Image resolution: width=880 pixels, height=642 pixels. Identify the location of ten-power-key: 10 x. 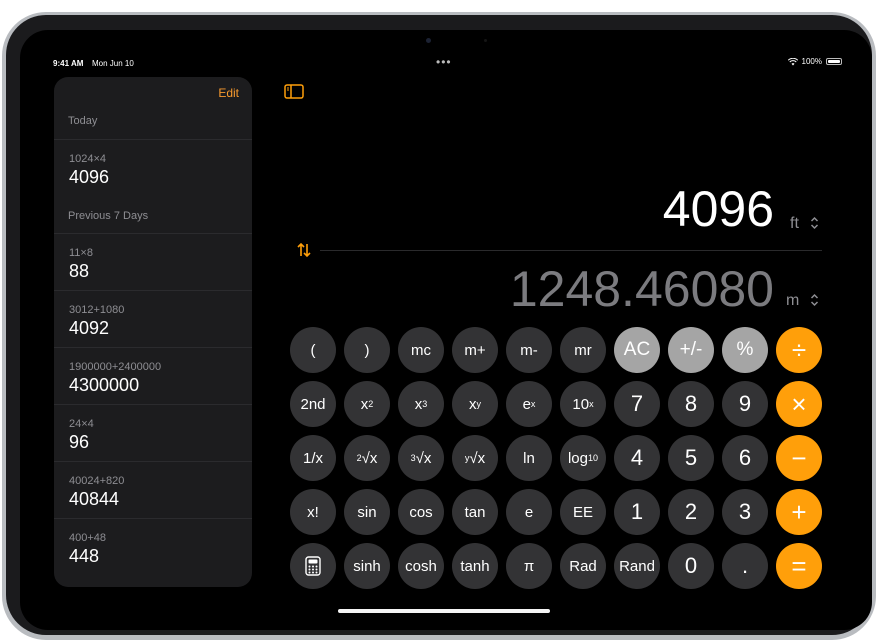
(583, 404).